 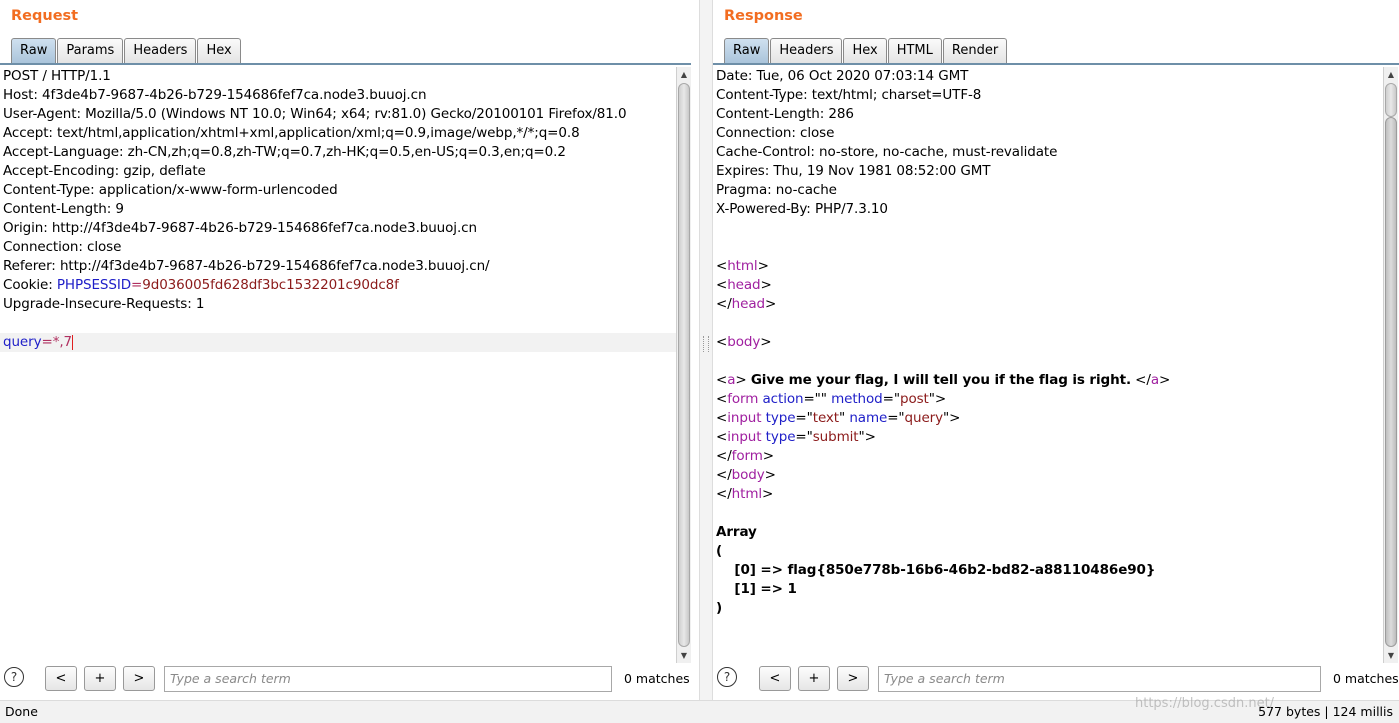 I want to click on editor-line: <input type="text" name="query">, so click(x=1048, y=418).